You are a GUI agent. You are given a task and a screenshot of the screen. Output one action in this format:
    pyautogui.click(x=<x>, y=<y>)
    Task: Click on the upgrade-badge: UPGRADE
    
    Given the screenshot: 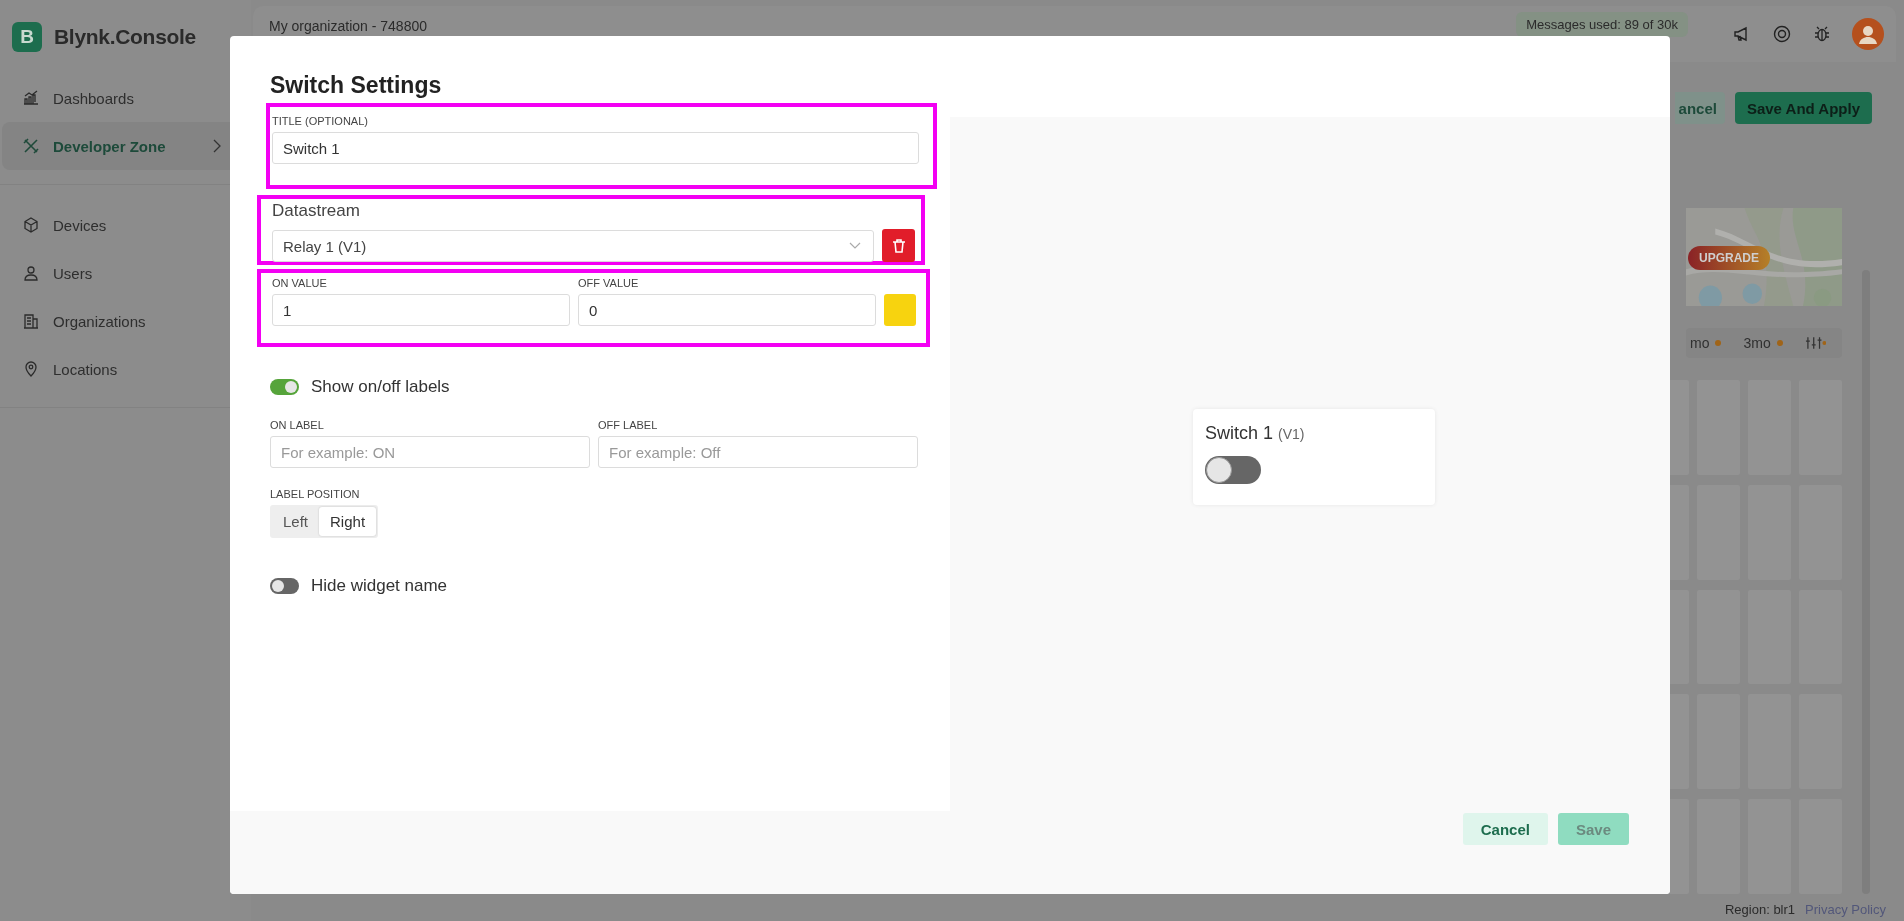 What is the action you would take?
    pyautogui.click(x=1729, y=258)
    